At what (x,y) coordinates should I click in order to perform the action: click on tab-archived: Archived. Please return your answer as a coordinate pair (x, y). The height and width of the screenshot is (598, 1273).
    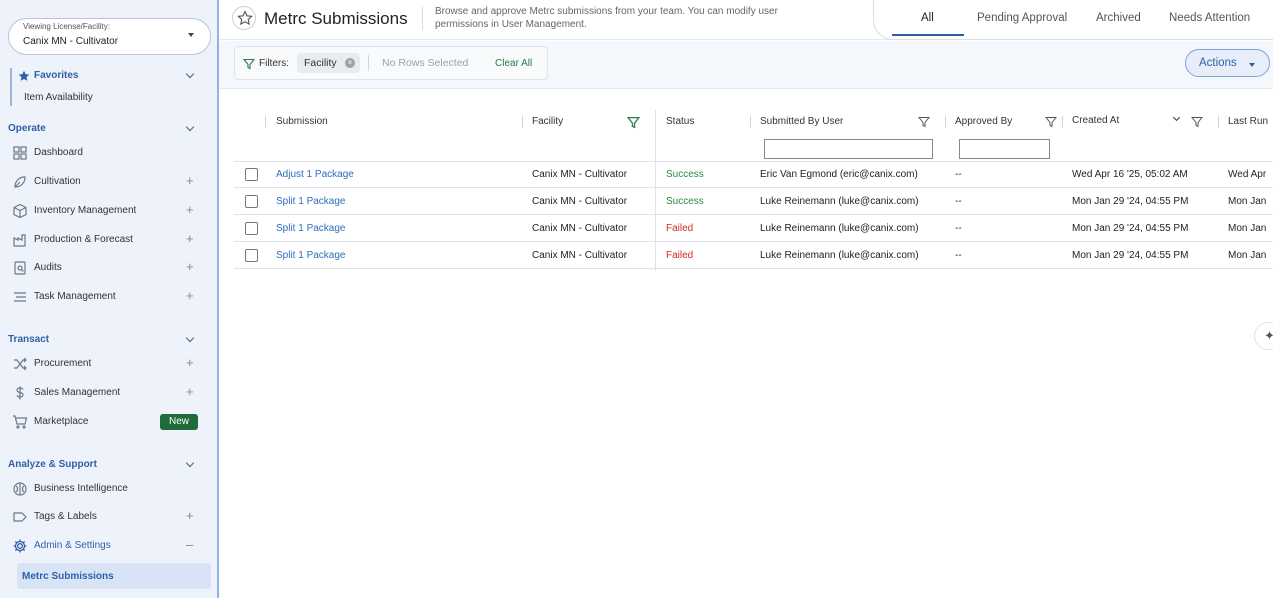
    Looking at the image, I should click on (1118, 18).